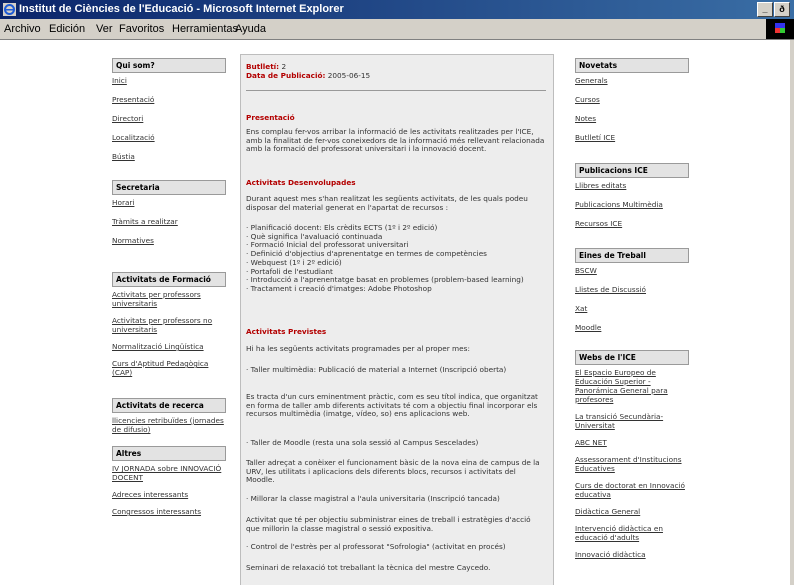 The height and width of the screenshot is (585, 794). What do you see at coordinates (250, 29) in the screenshot?
I see `menu-ayuda: Ayuda` at bounding box center [250, 29].